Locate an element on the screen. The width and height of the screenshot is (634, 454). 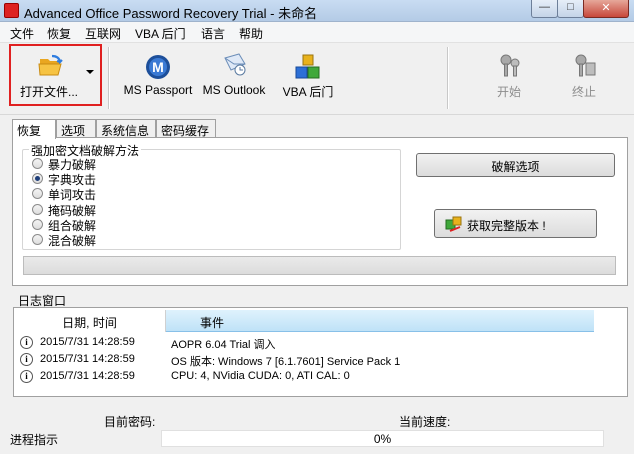
vba-backdoor-label: VBA 后门 is located at coordinates (308, 92).